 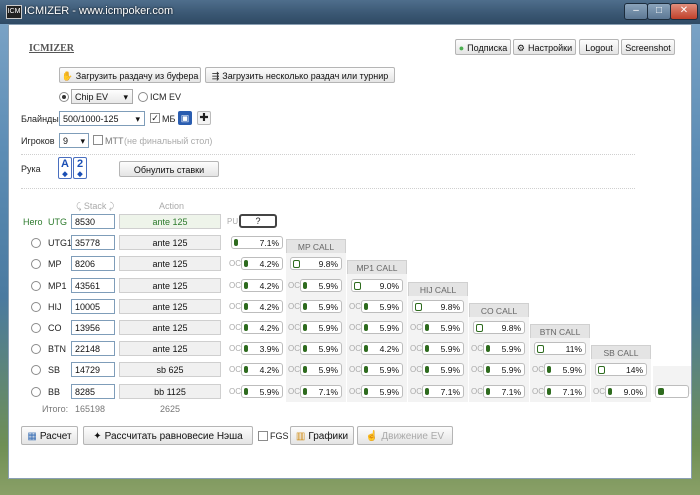 I want to click on player-radio-utg1, so click(x=36, y=243).